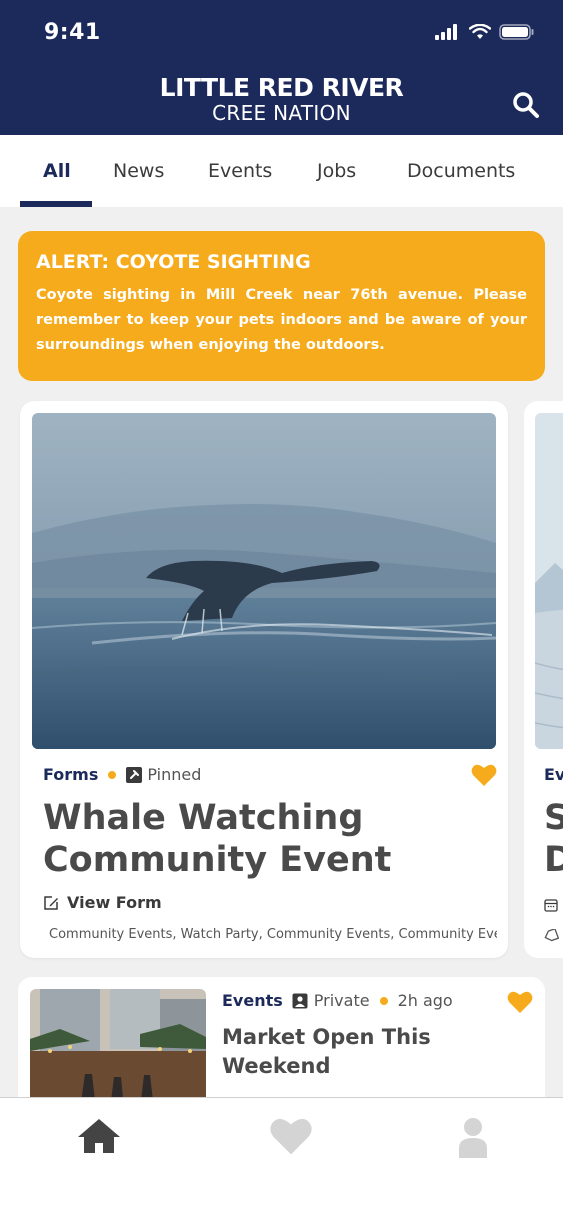 This screenshot has width=563, height=1218. Describe the element at coordinates (300, 1000) in the screenshot. I see `private-icon` at that location.